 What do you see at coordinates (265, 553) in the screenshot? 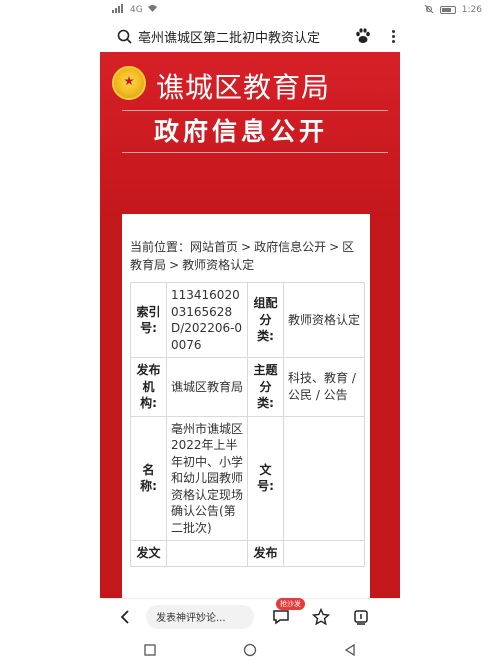
I see `publish-date-label: 发布` at bounding box center [265, 553].